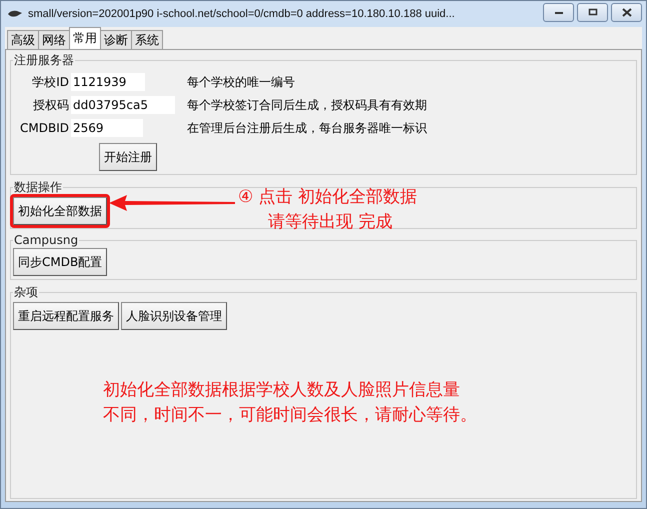  I want to click on maximize-button, so click(592, 12).